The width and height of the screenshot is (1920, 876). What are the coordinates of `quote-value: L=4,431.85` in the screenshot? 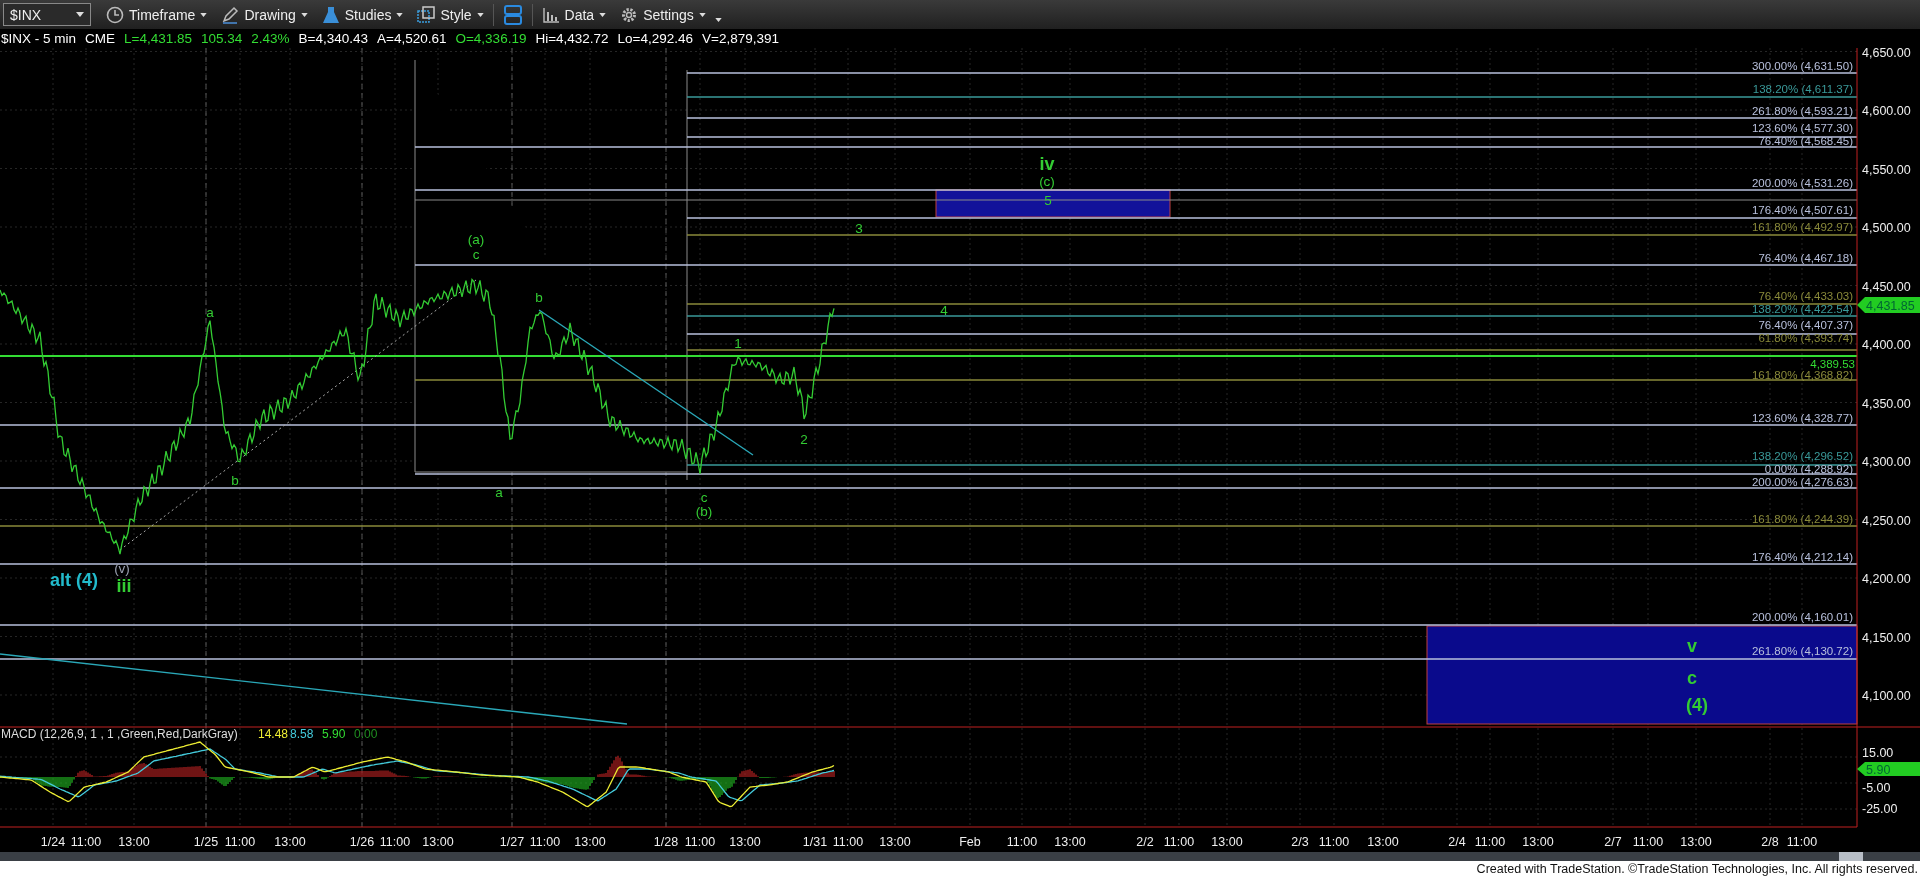 It's located at (158, 38).